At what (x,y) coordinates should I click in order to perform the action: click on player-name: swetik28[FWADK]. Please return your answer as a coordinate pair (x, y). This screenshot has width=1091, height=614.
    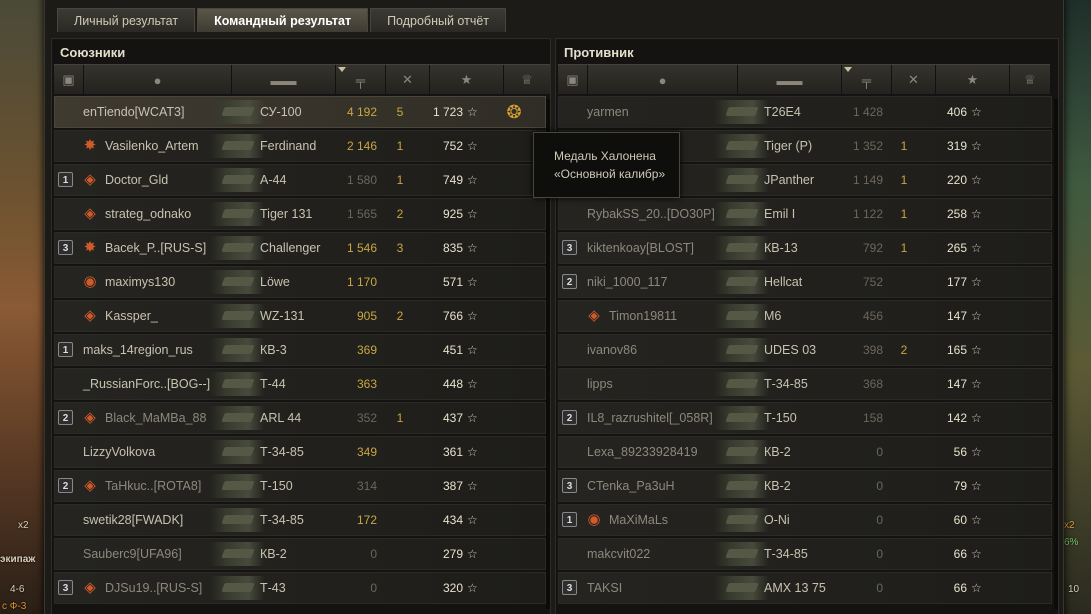
    Looking at the image, I should click on (133, 520).